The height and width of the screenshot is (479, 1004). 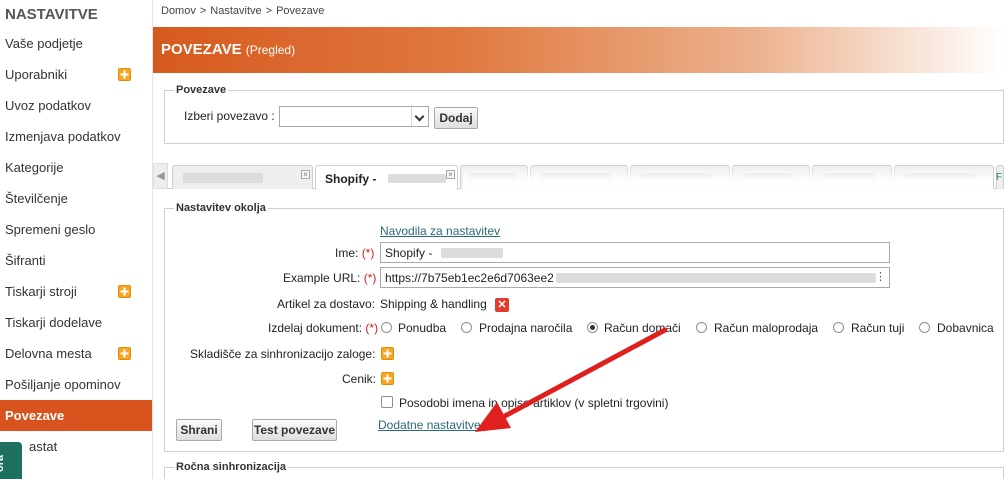 What do you see at coordinates (351, 179) in the screenshot?
I see `tab-label: Shopify -` at bounding box center [351, 179].